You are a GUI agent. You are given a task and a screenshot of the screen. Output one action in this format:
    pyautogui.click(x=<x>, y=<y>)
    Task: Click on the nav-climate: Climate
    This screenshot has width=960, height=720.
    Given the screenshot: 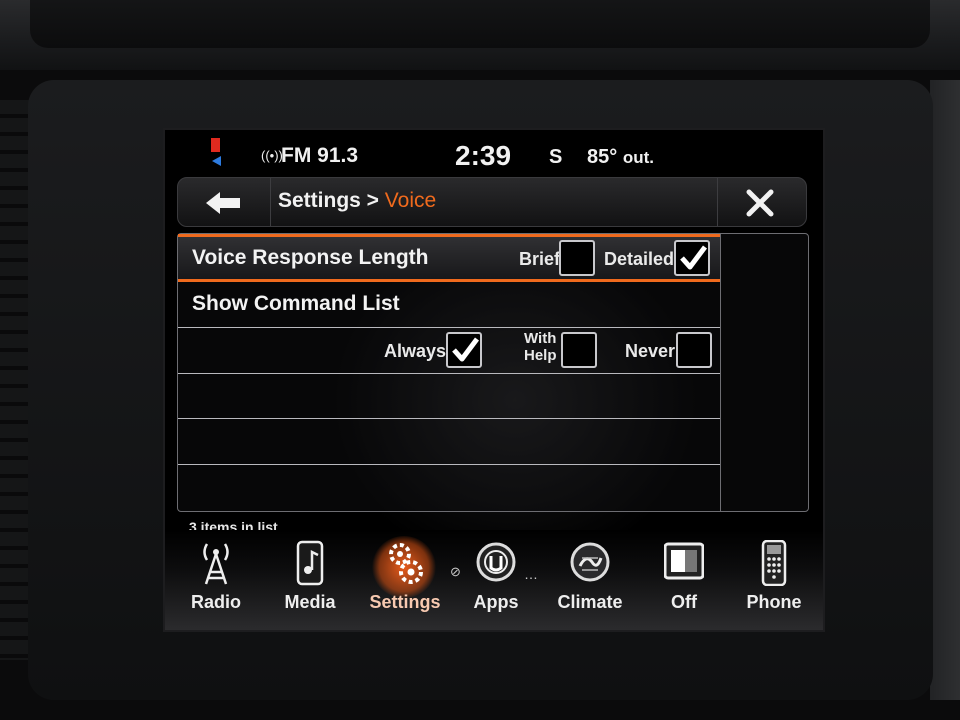 What is the action you would take?
    pyautogui.click(x=590, y=575)
    